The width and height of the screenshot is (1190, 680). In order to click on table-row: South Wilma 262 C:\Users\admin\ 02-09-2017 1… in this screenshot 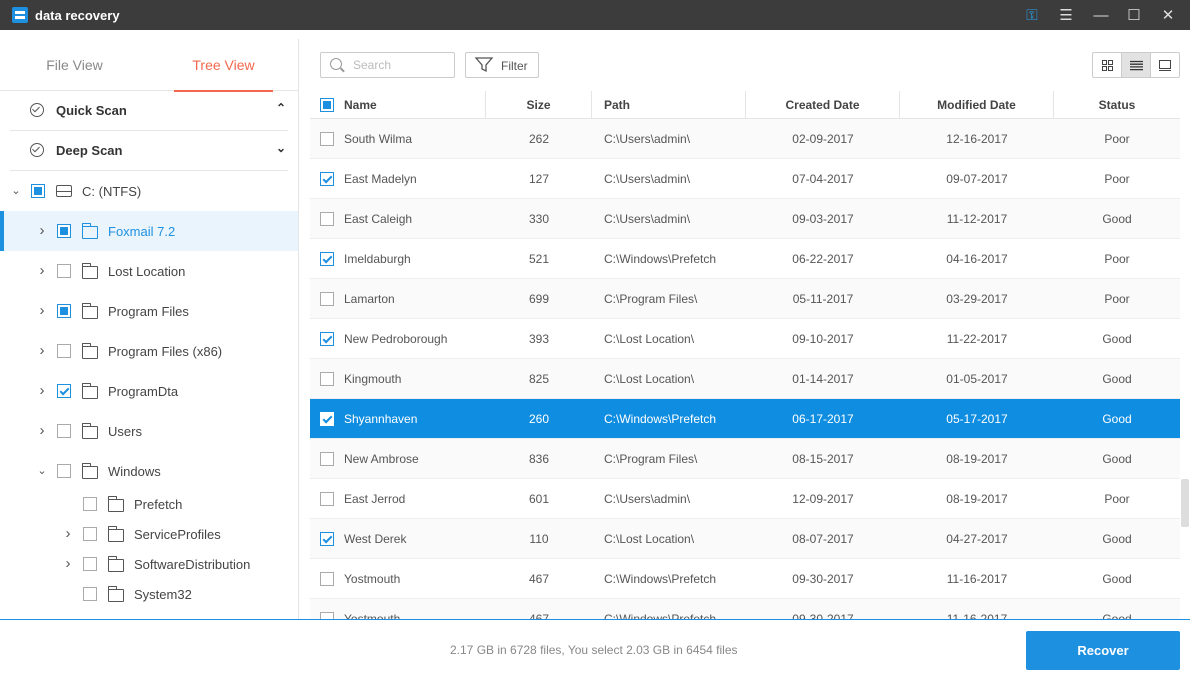, I will do `click(745, 139)`.